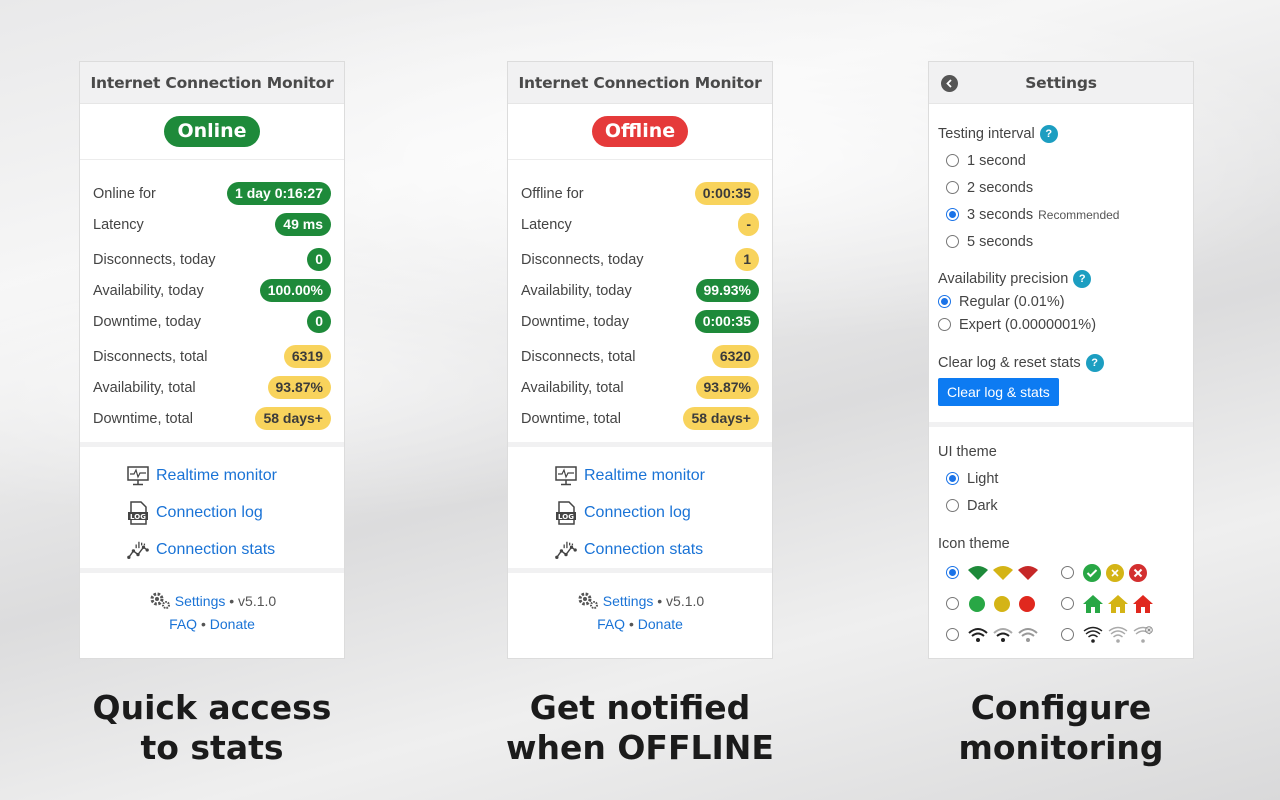 This screenshot has width=1280, height=800. What do you see at coordinates (998, 392) in the screenshot?
I see `clear-log-button: Clear log & stats` at bounding box center [998, 392].